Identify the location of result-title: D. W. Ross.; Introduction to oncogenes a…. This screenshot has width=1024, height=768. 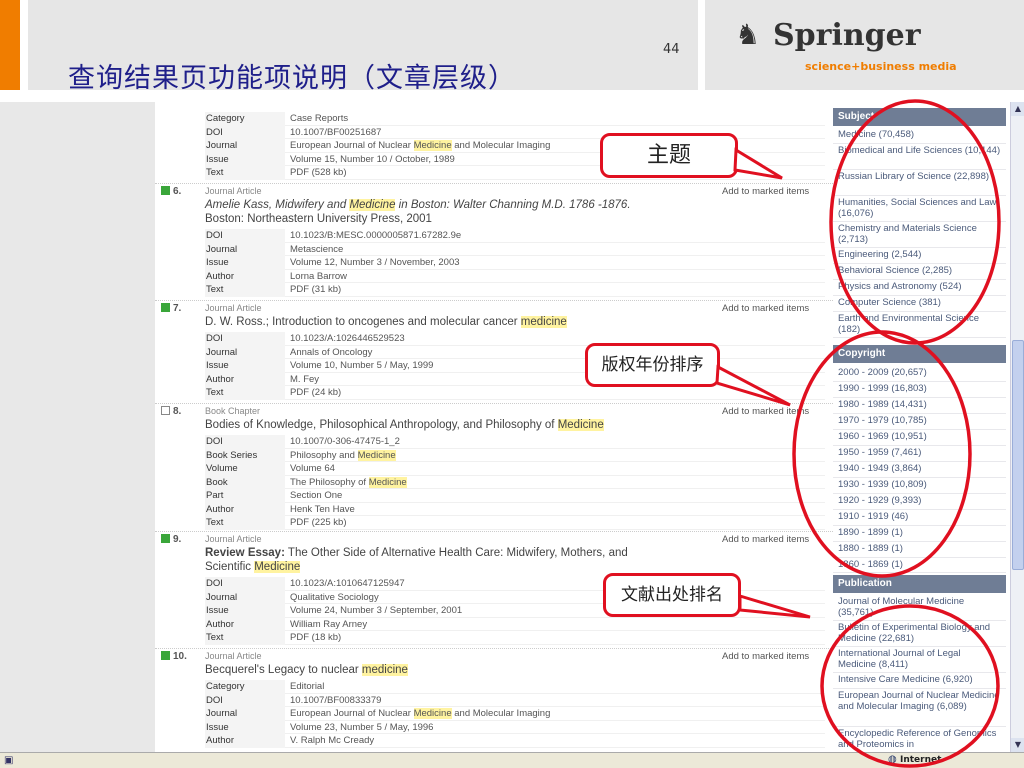
(460, 322).